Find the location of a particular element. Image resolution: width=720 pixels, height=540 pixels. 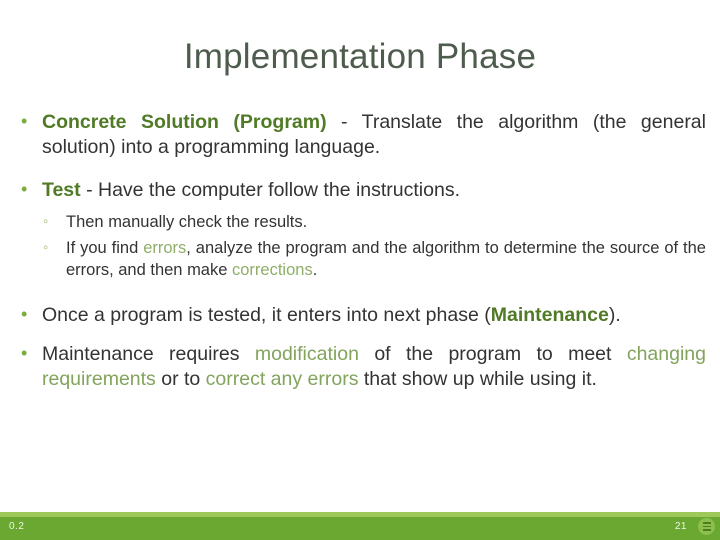

sub-bullet-manual-check: Then manually check the results. is located at coordinates (367, 222).